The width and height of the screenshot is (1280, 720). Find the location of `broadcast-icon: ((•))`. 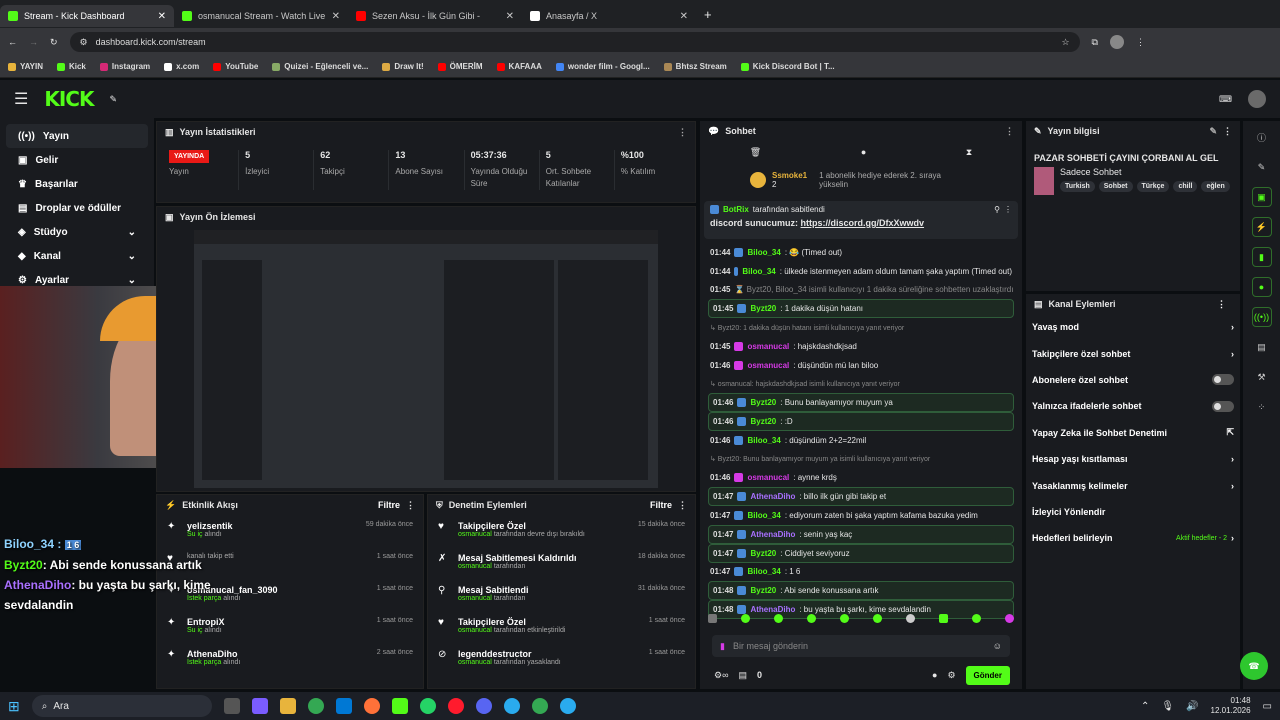

broadcast-icon: ((•)) is located at coordinates (1261, 317).